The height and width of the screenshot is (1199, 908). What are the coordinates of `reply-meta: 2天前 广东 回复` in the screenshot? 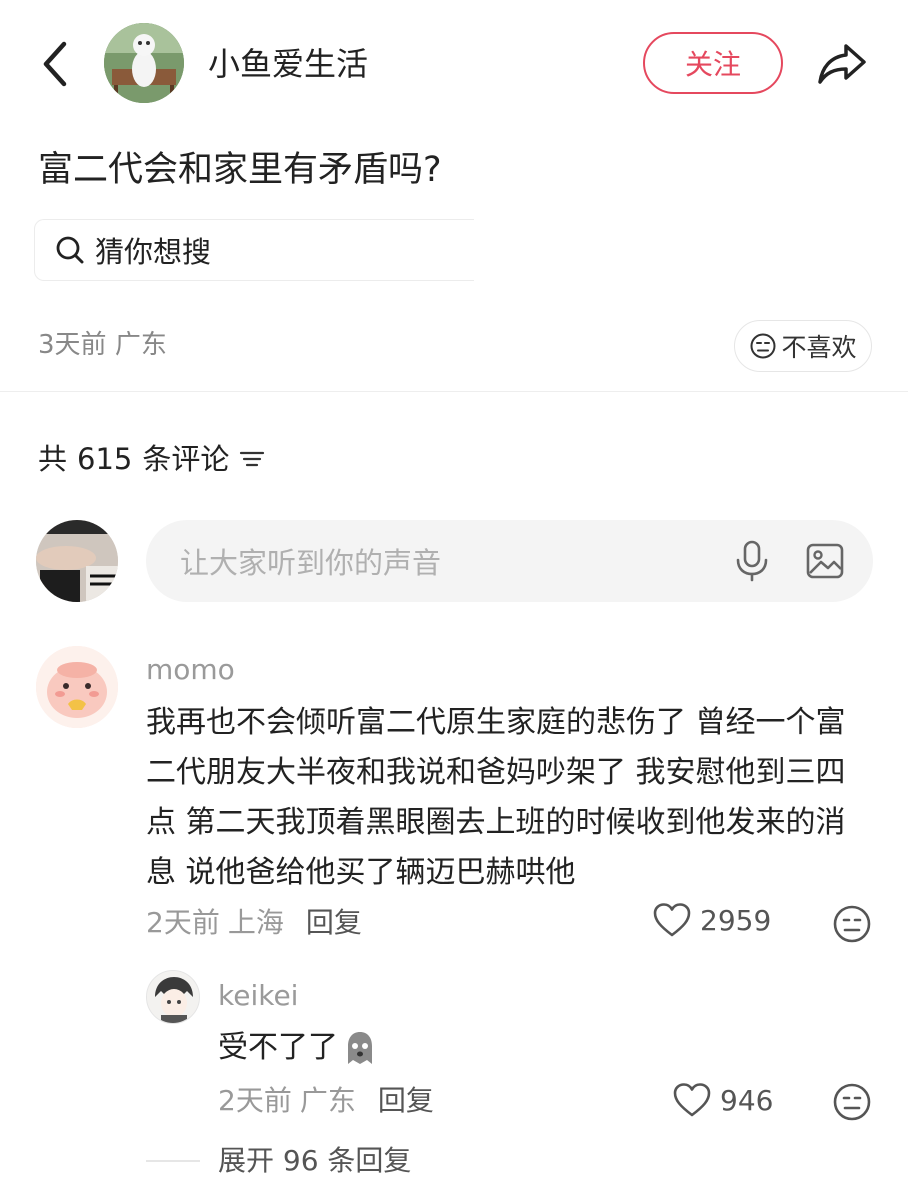 It's located at (326, 1101).